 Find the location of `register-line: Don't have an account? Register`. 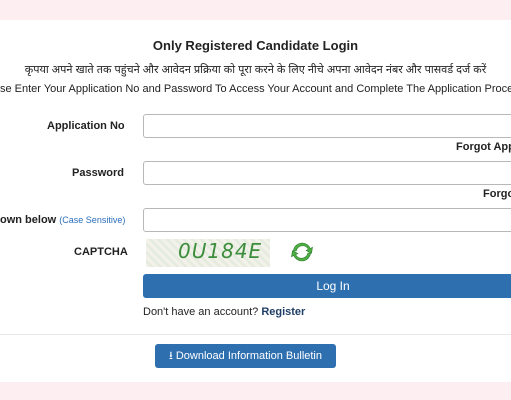

register-line: Don't have an account? Register is located at coordinates (224, 312).